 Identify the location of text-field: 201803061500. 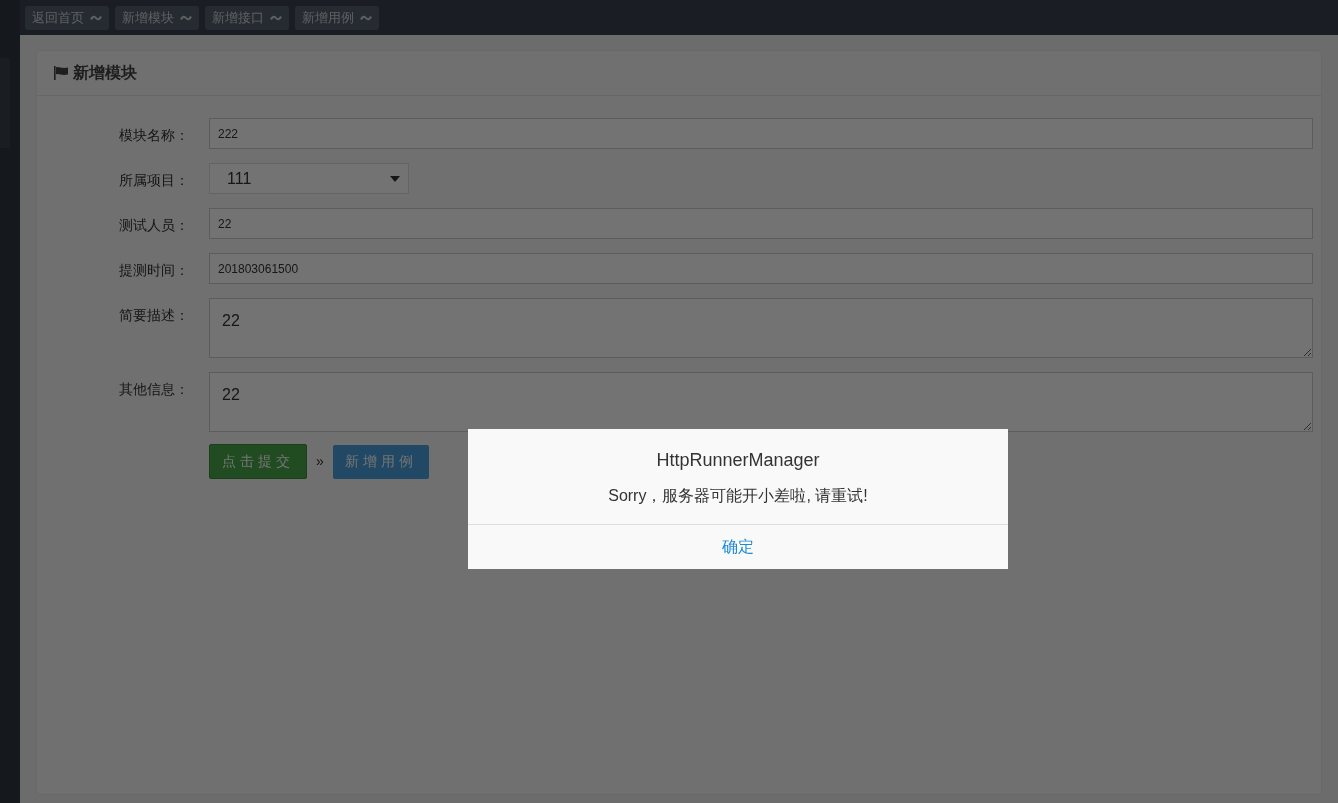
(761, 268).